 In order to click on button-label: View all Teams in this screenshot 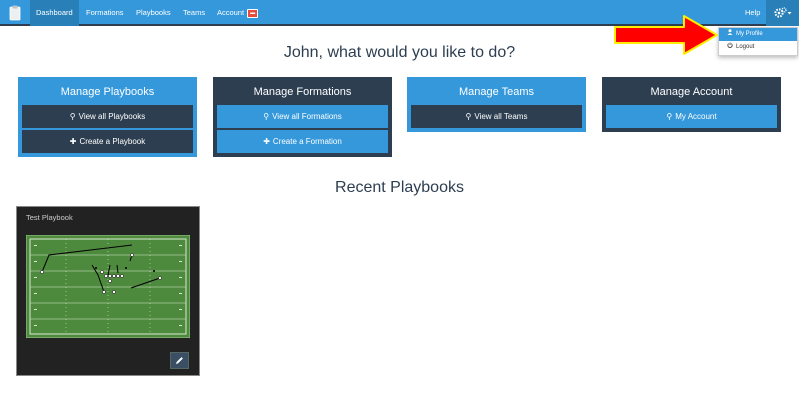, I will do `click(501, 116)`.